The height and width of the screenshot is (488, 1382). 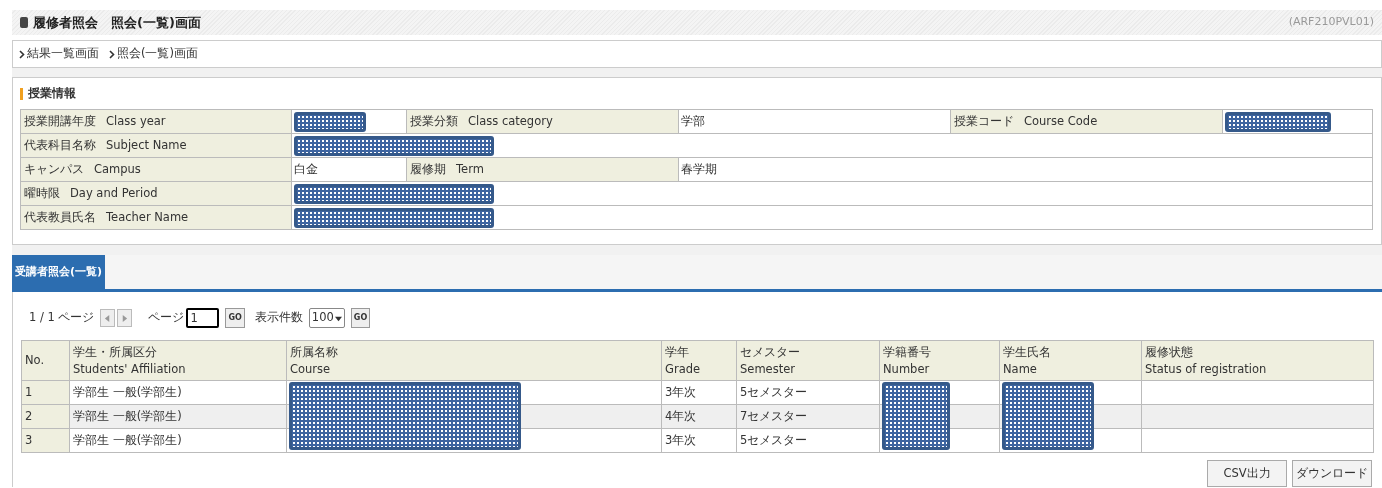 What do you see at coordinates (306, 168) in the screenshot?
I see `field-value: 白金` at bounding box center [306, 168].